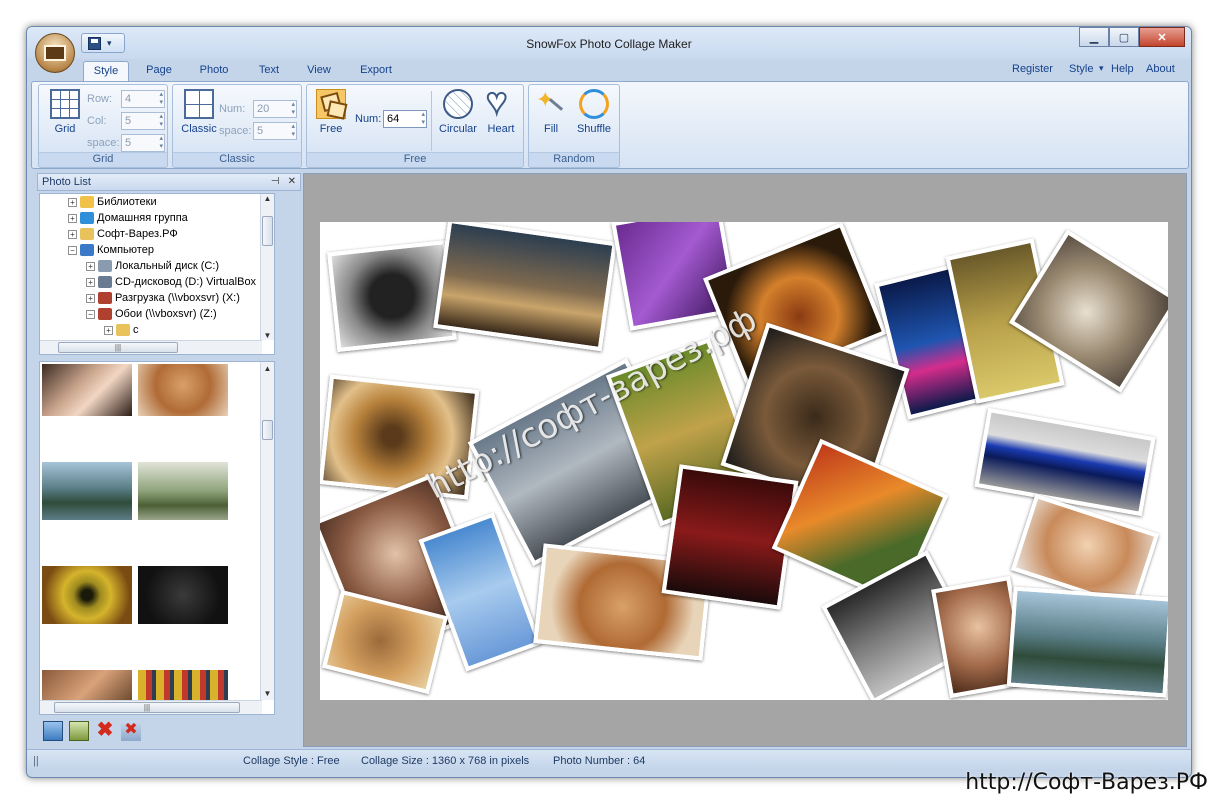 This screenshot has height=806, width=1220. What do you see at coordinates (103, 143) in the screenshot?
I see `grid-space-label: space:` at bounding box center [103, 143].